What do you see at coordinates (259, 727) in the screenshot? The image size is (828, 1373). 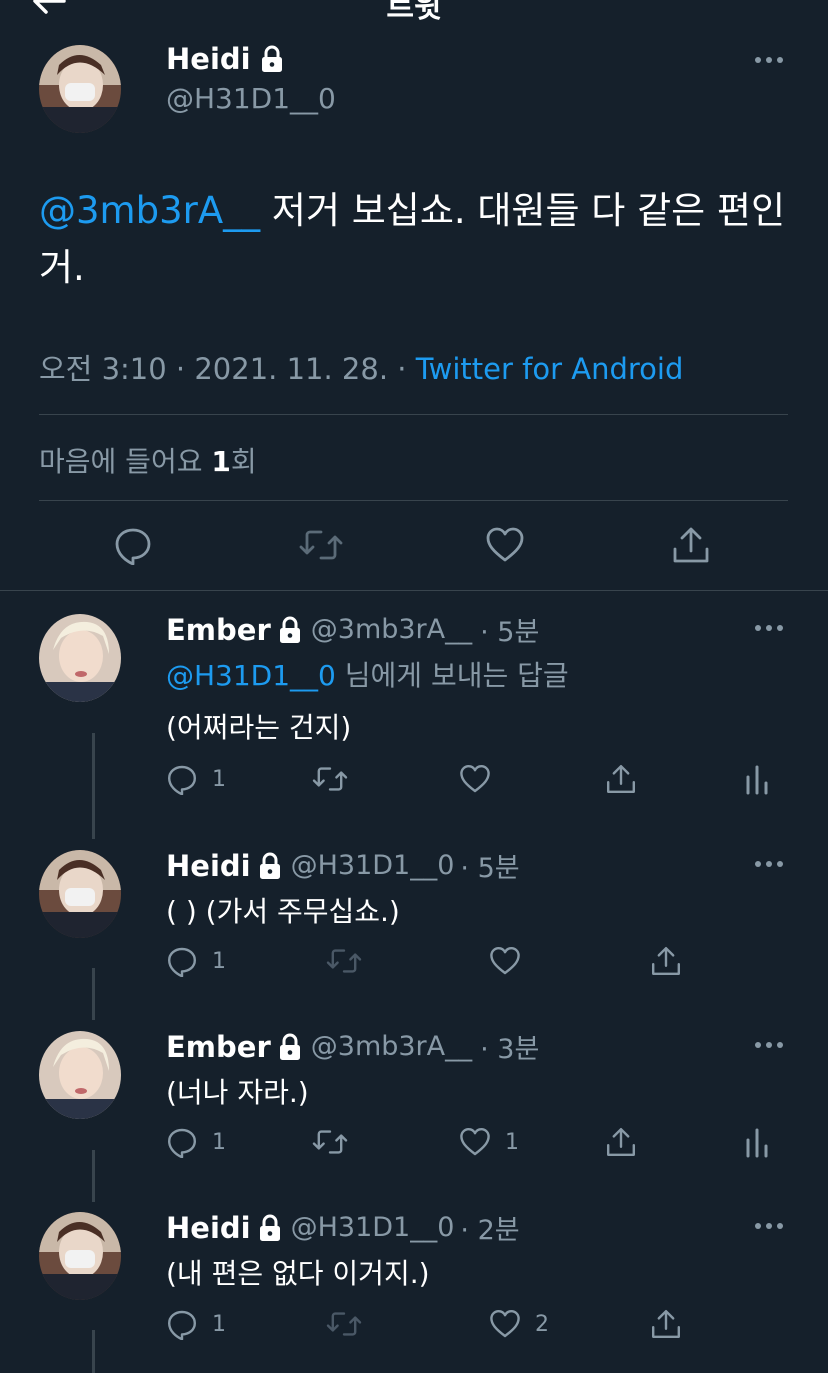 I see `reply-text: (어쩌라는 건지)` at bounding box center [259, 727].